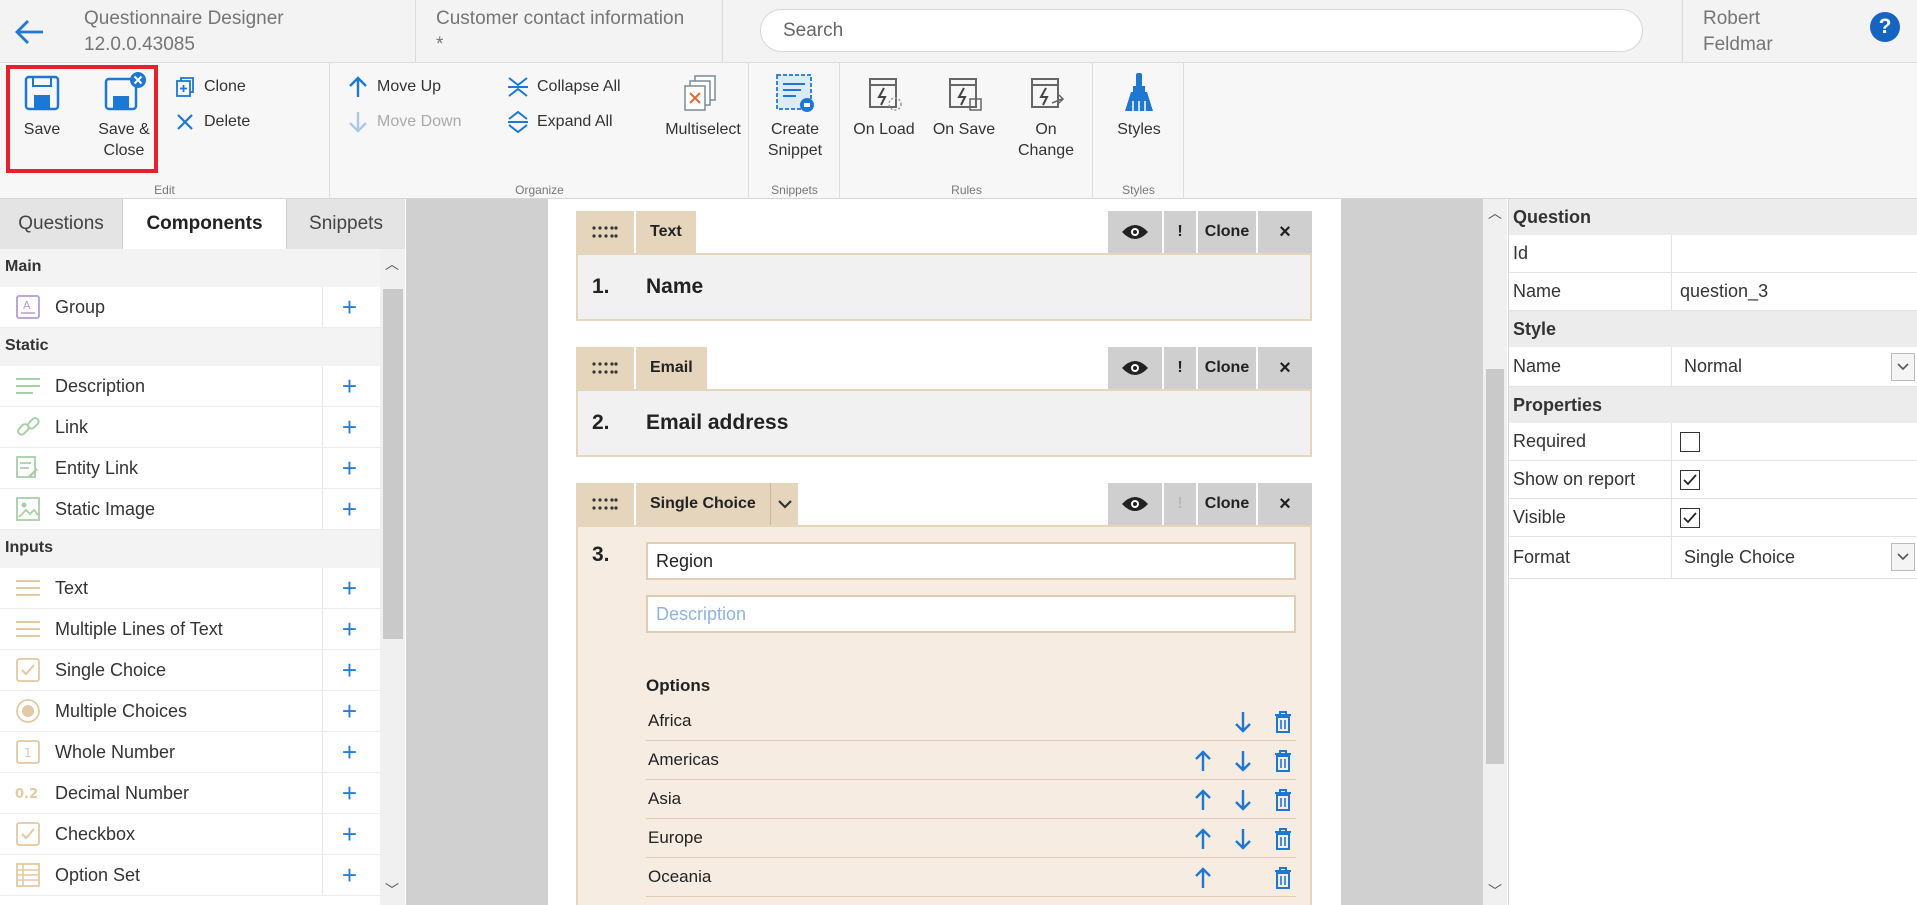  Describe the element at coordinates (393, 464) in the screenshot. I see `scrollbar-thumb` at that location.